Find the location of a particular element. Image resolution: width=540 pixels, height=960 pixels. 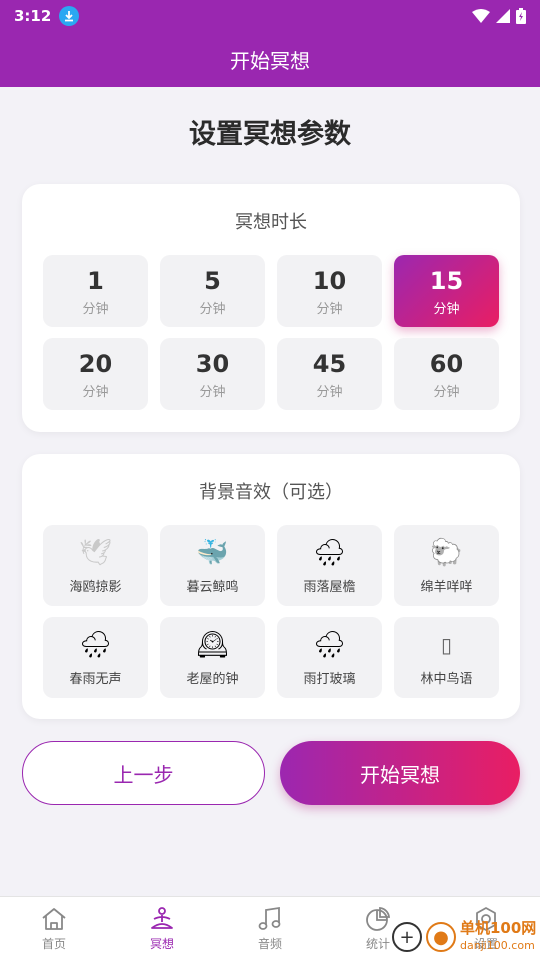

app-bar-title: 开始冥想 is located at coordinates (270, 61).